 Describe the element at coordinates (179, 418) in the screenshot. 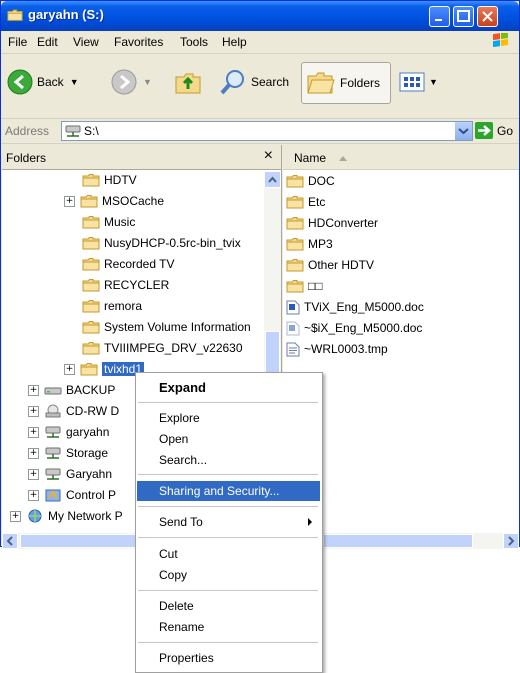

I see `menu-item-label: Explore` at that location.